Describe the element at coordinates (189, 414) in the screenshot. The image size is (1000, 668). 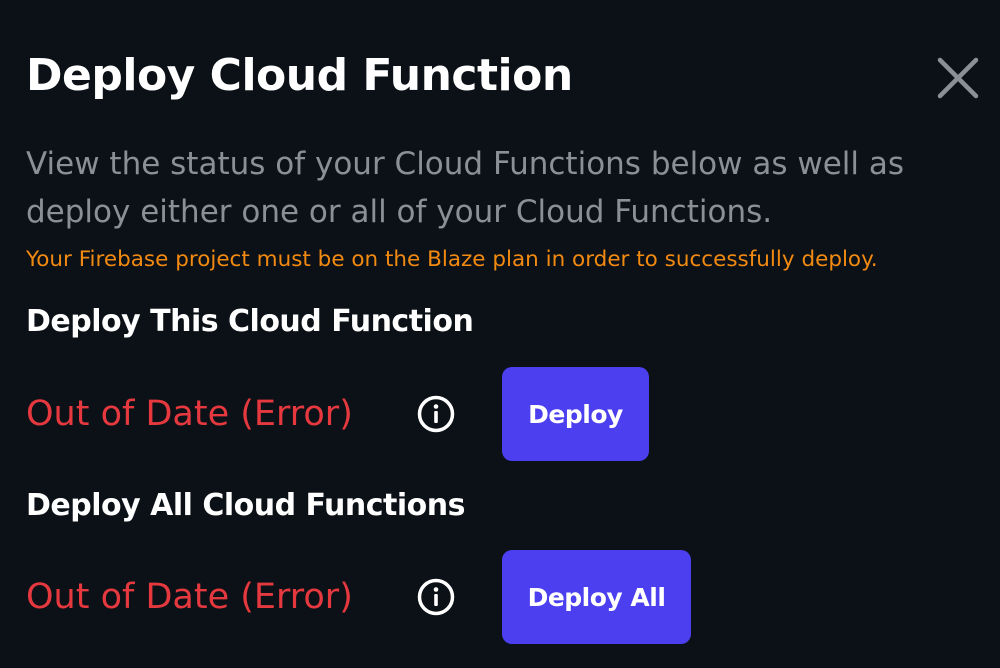
I see `deploy-this-status: Out of Date (Error)` at that location.